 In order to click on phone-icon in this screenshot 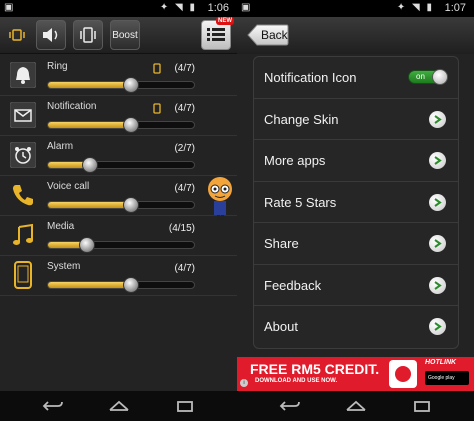, I will do `click(23, 195)`.